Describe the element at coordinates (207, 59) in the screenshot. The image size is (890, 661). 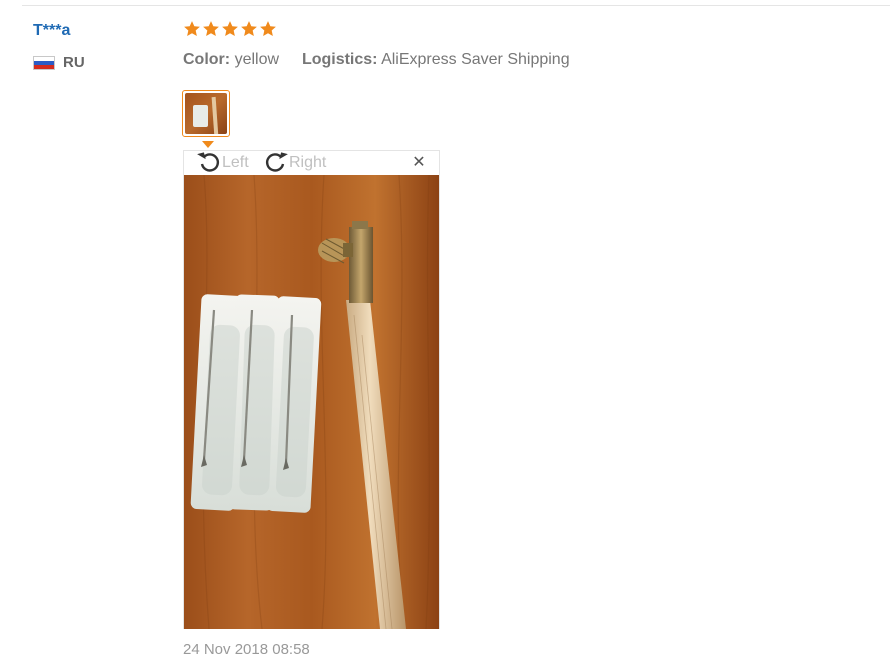
I see `color-label: Color:` at that location.